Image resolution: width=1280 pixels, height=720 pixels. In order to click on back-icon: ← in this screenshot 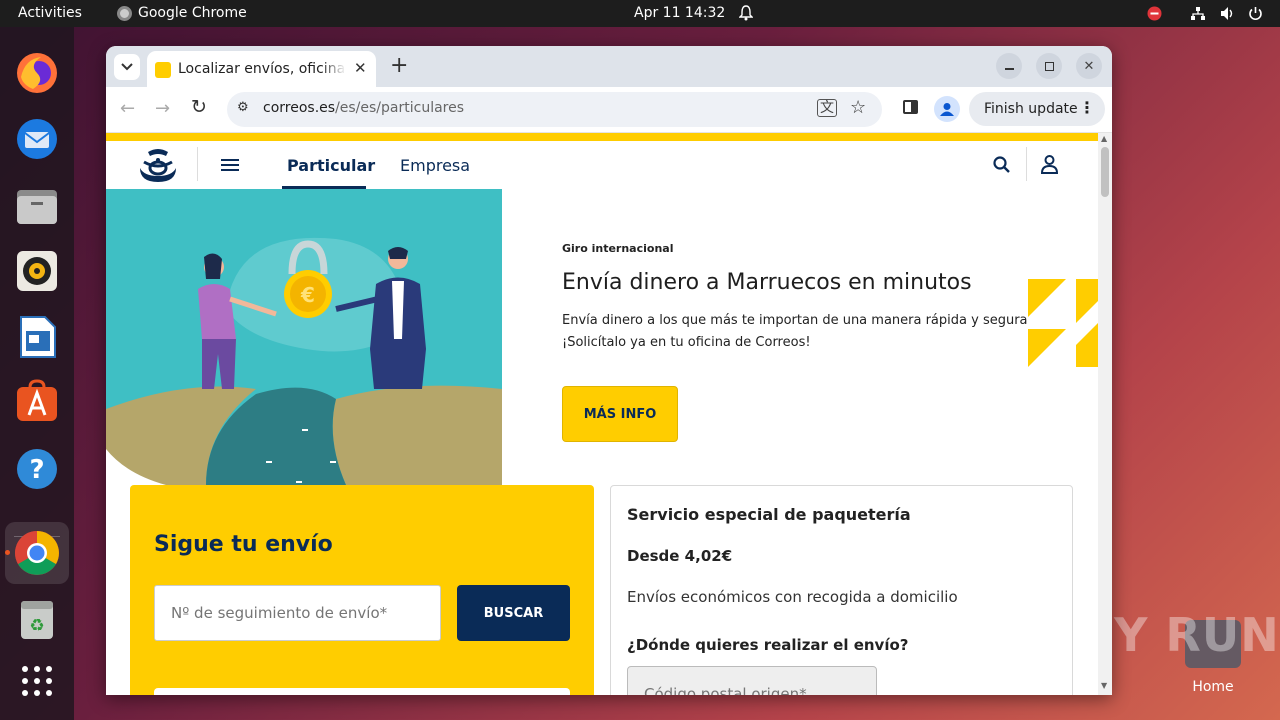, I will do `click(127, 108)`.